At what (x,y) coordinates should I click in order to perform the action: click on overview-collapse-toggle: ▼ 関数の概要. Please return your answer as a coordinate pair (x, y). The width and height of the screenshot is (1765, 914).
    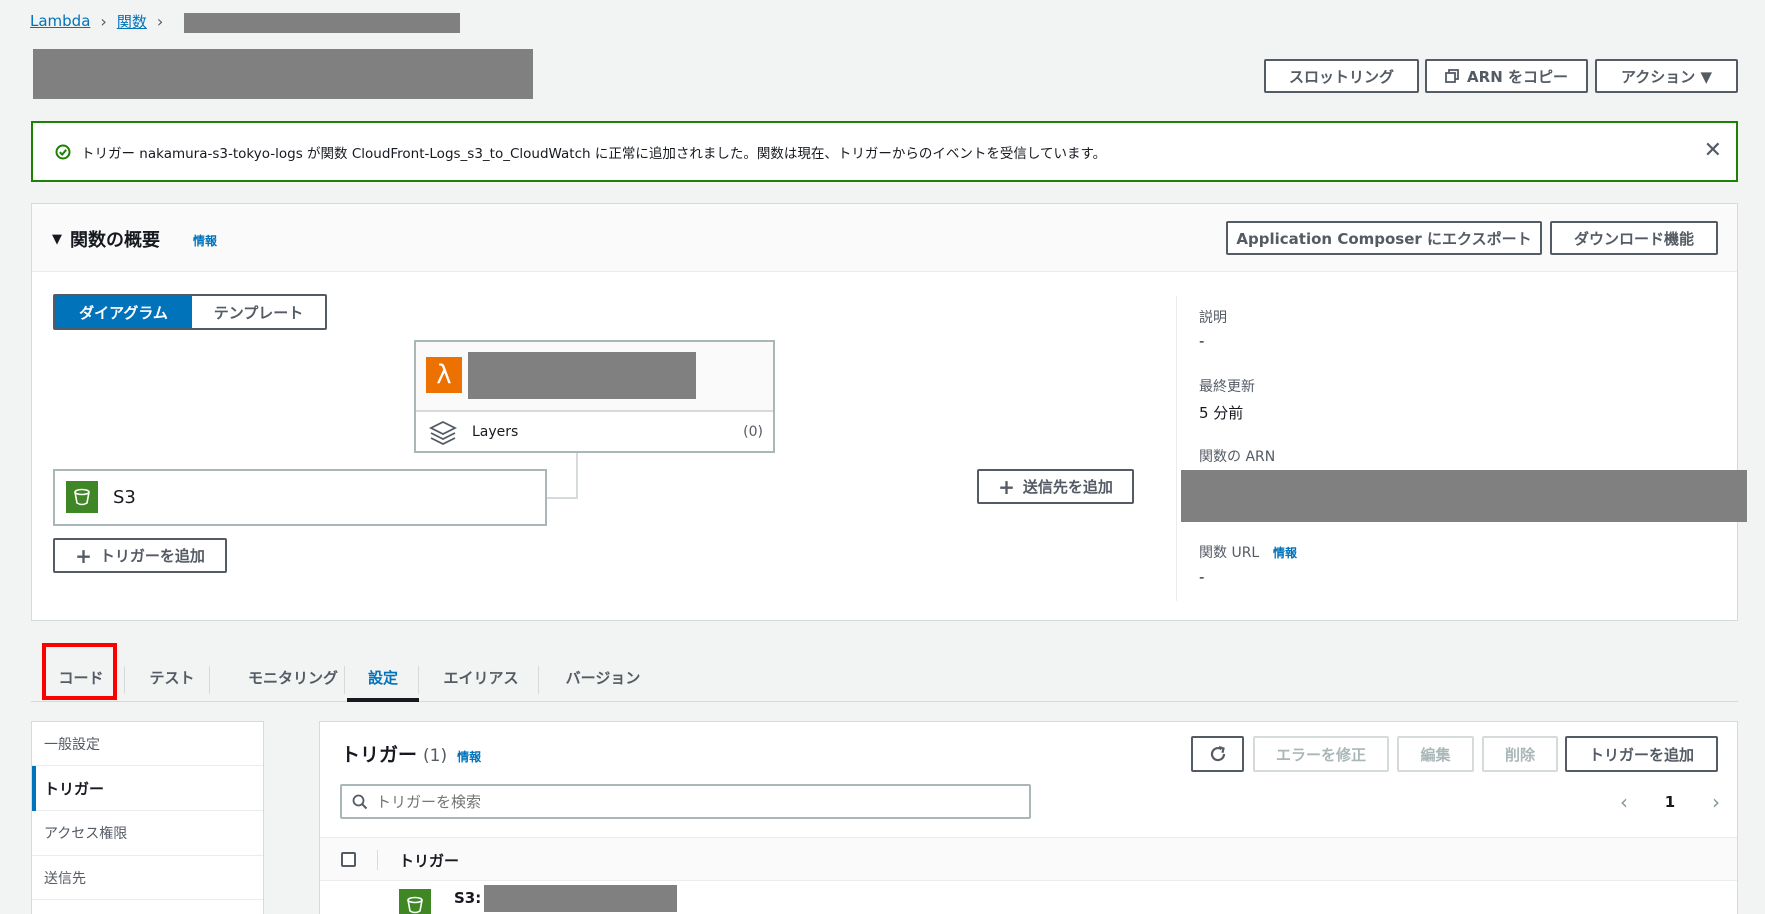
    Looking at the image, I should click on (106, 239).